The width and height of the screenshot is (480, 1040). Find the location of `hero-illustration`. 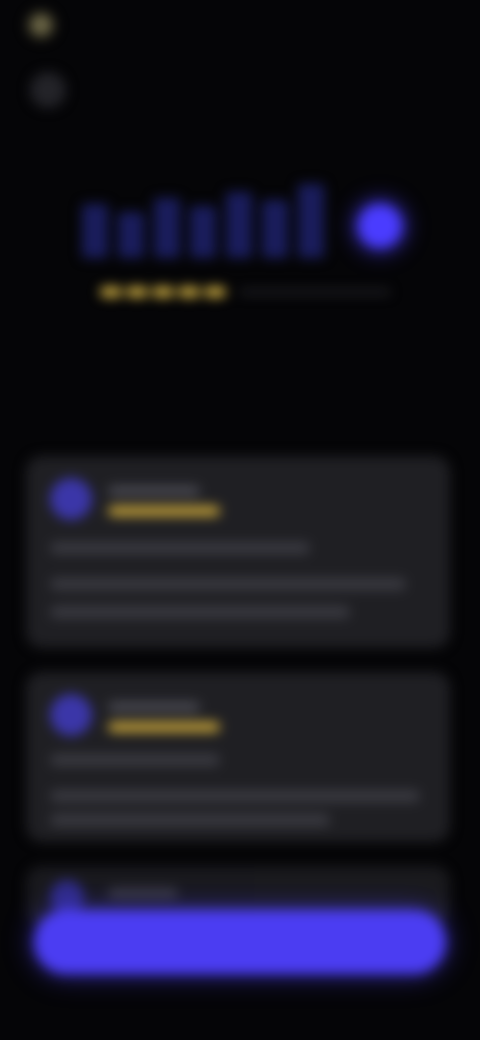

hero-illustration is located at coordinates (242, 218).